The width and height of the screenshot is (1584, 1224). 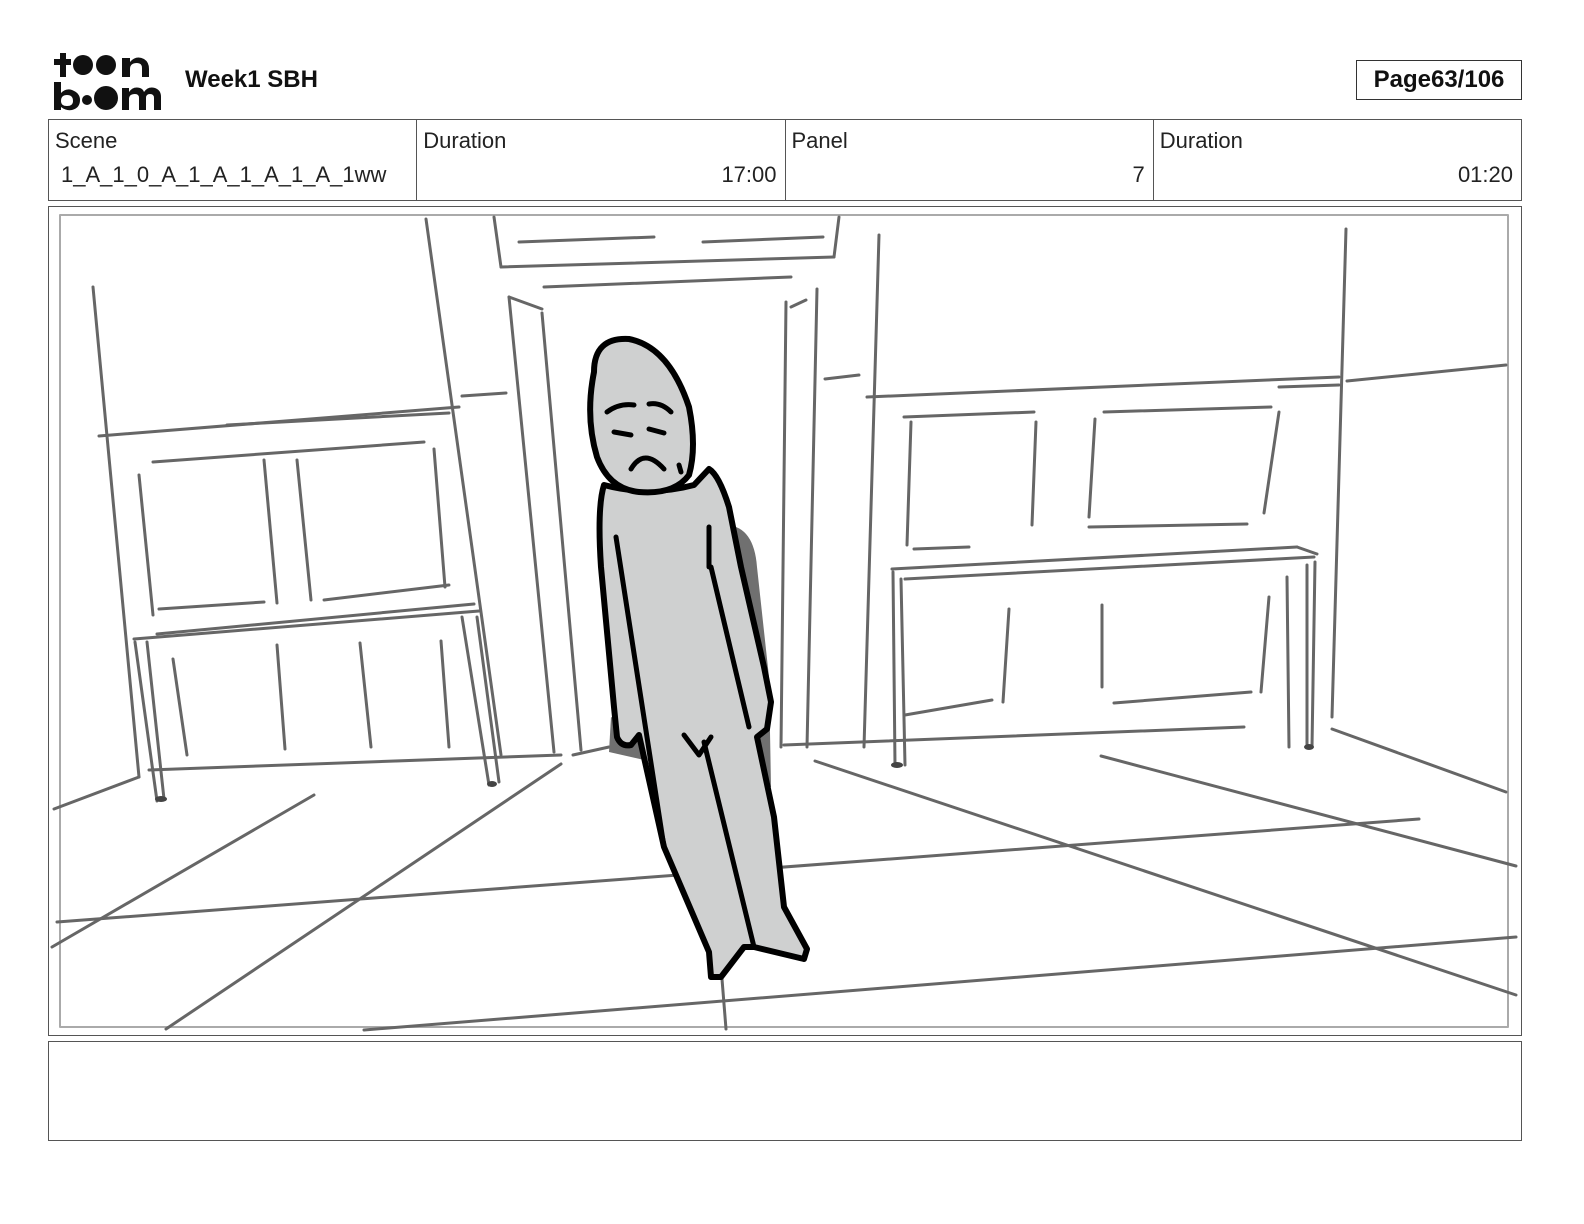 What do you see at coordinates (86, 140) in the screenshot?
I see `scene-label: Scene` at bounding box center [86, 140].